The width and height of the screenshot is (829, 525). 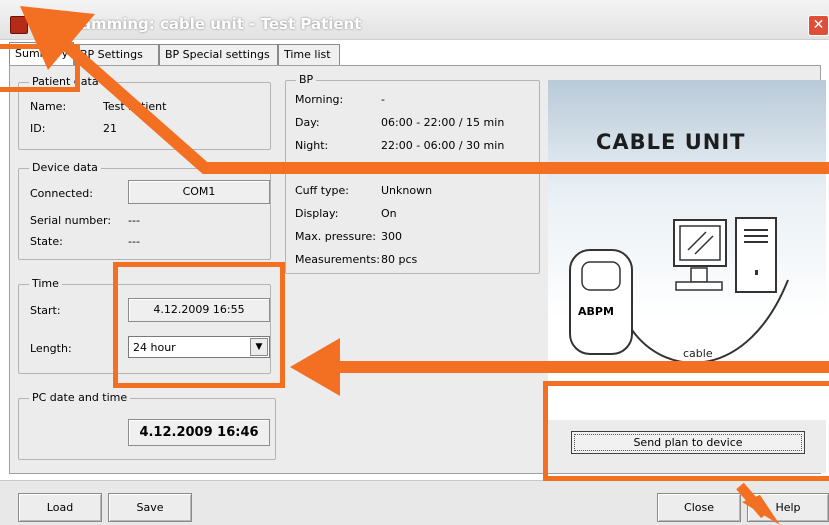 What do you see at coordinates (315, 367) in the screenshot?
I see `arrowhead-time-icon` at bounding box center [315, 367].